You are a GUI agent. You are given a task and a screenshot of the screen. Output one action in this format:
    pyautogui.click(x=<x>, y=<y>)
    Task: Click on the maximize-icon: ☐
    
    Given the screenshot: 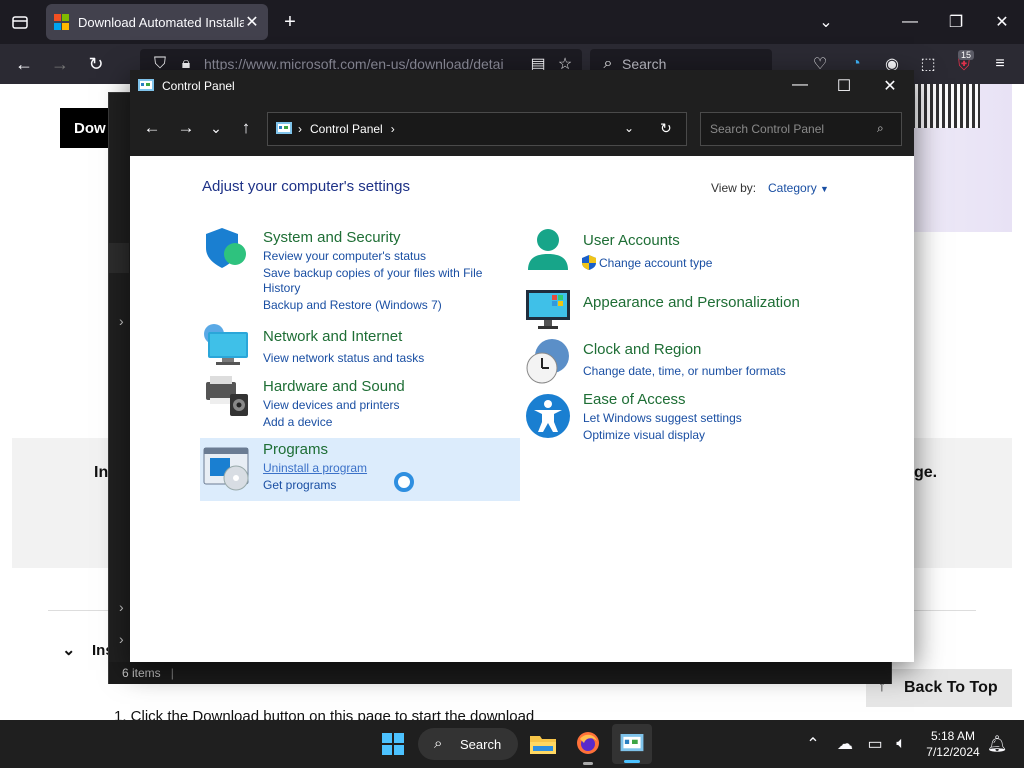 What is the action you would take?
    pyautogui.click(x=844, y=86)
    